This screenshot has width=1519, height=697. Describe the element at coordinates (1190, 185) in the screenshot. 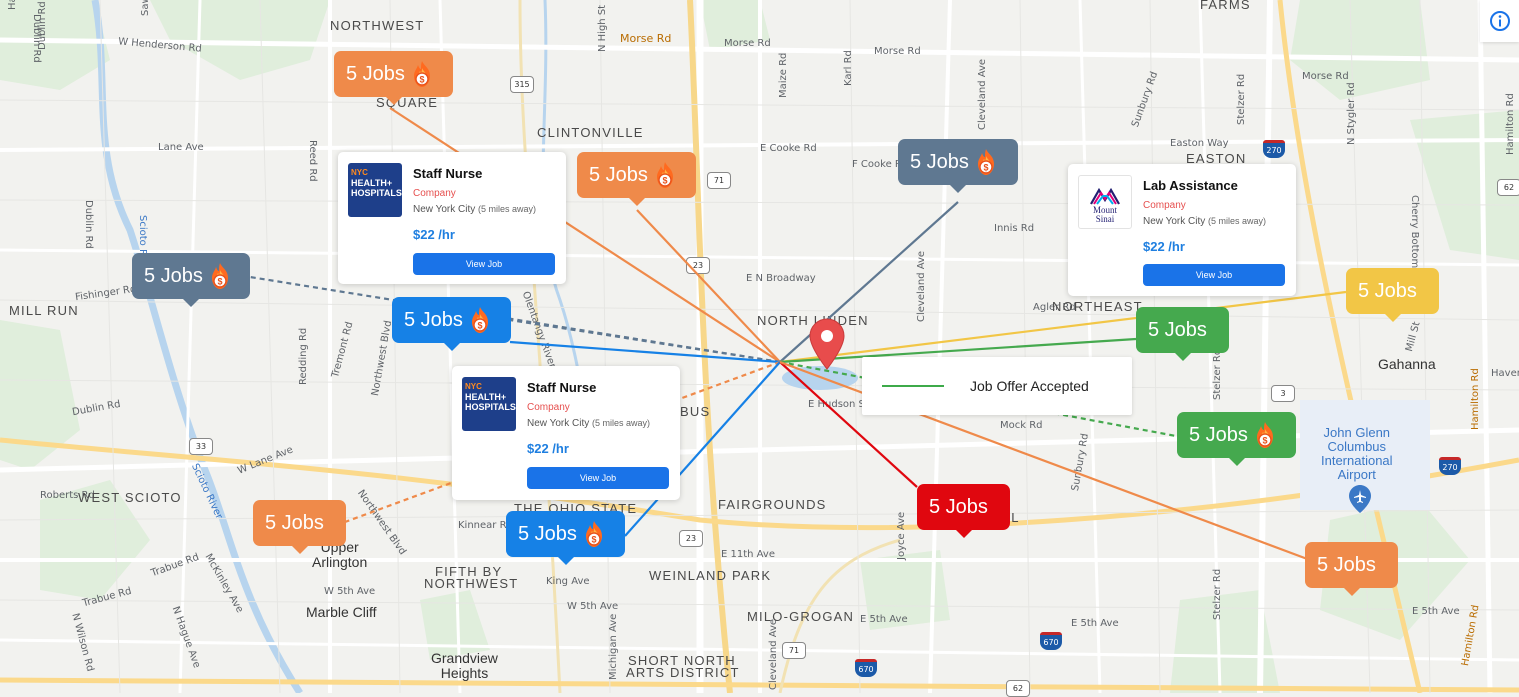

I see `job-title: Lab Assistance` at that location.